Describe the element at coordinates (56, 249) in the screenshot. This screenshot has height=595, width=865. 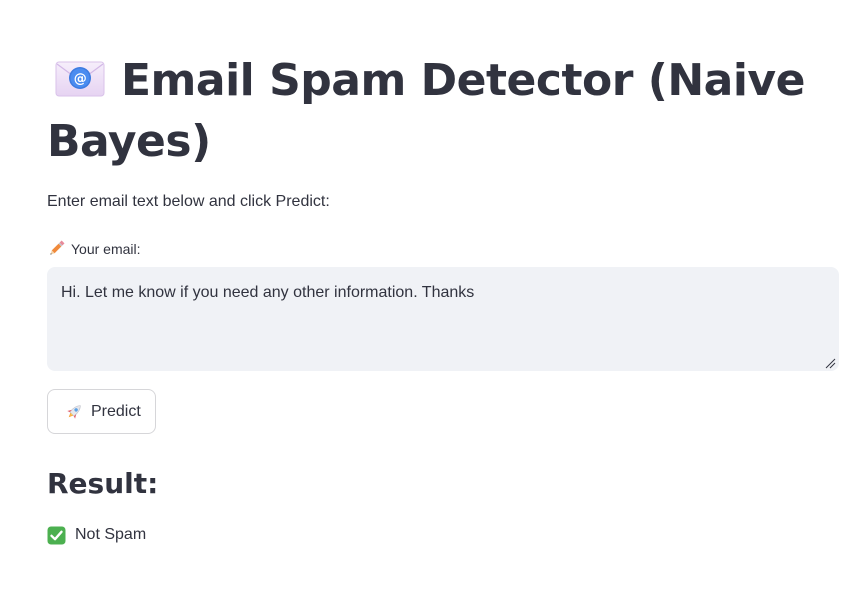
I see `pencil-icon` at that location.